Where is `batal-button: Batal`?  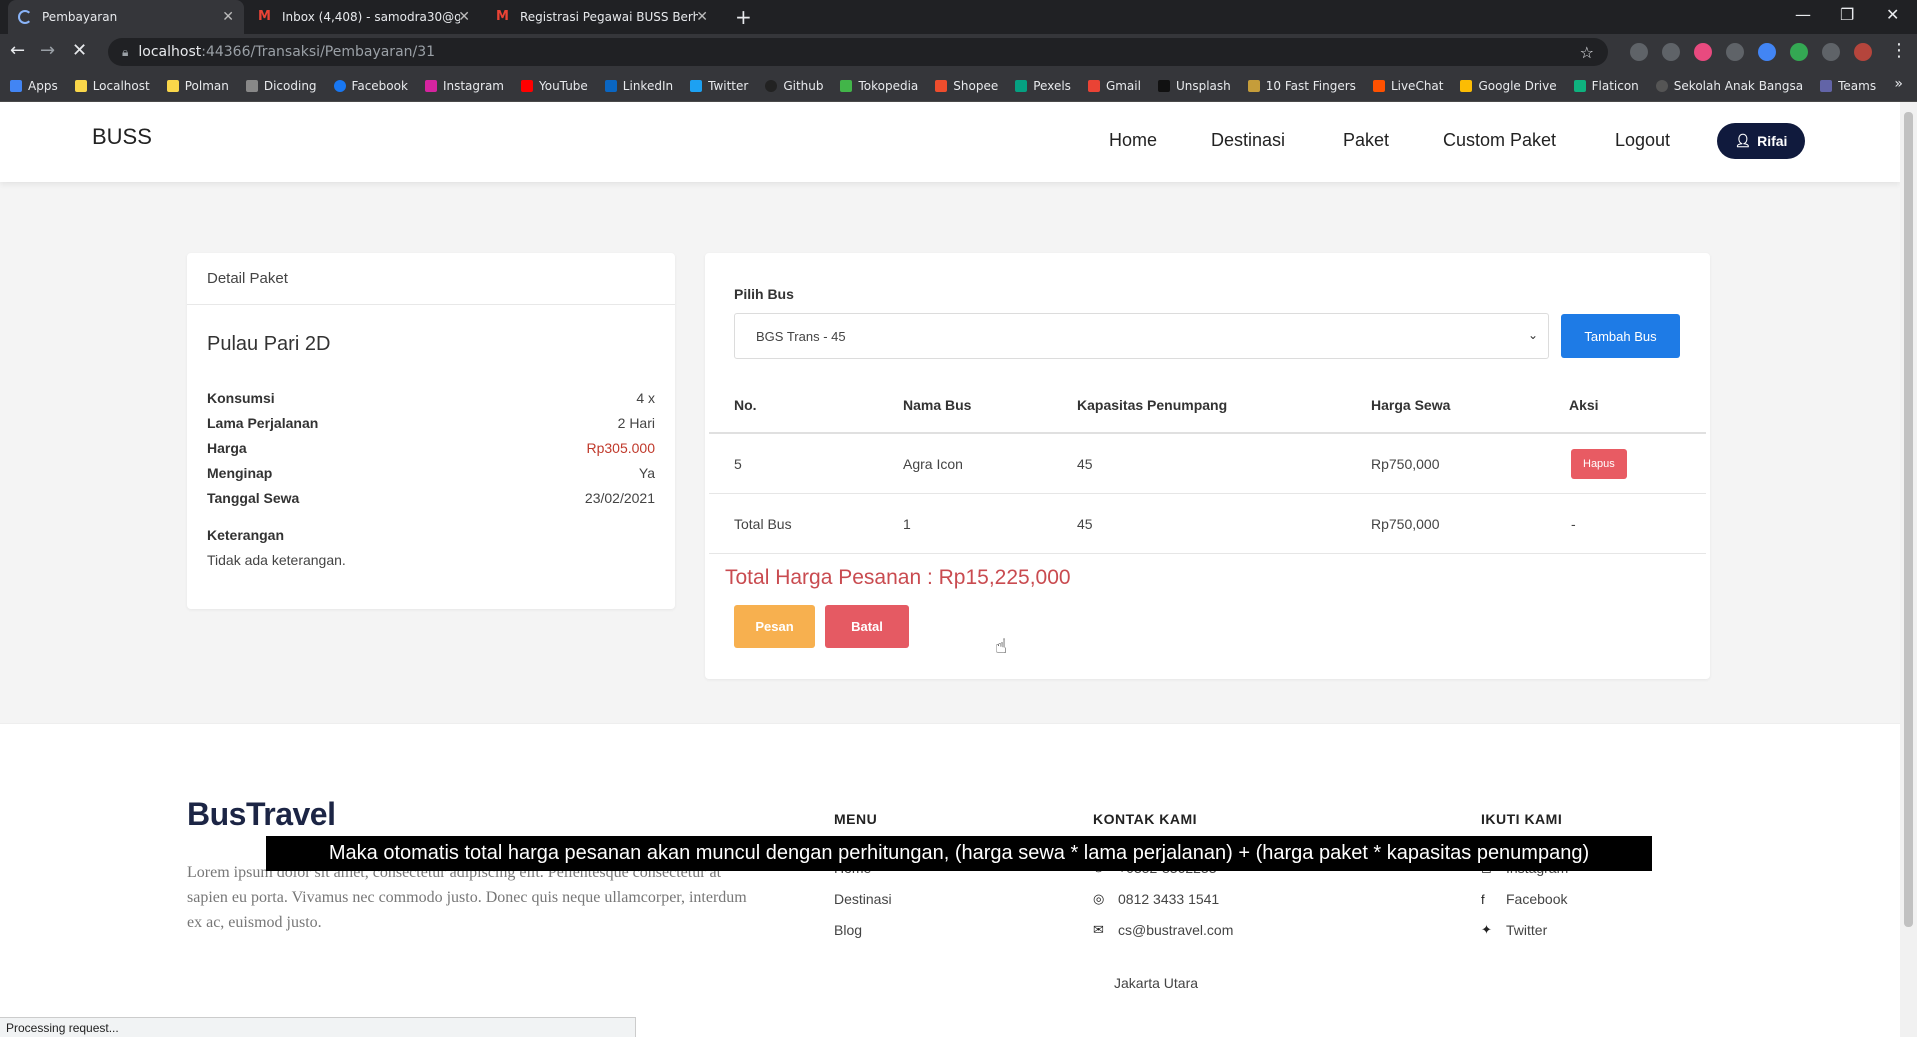
batal-button: Batal is located at coordinates (867, 626).